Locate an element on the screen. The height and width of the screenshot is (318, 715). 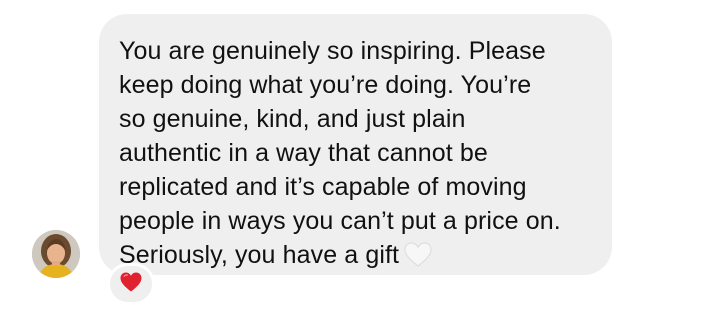
reaction-badge is located at coordinates (131, 284).